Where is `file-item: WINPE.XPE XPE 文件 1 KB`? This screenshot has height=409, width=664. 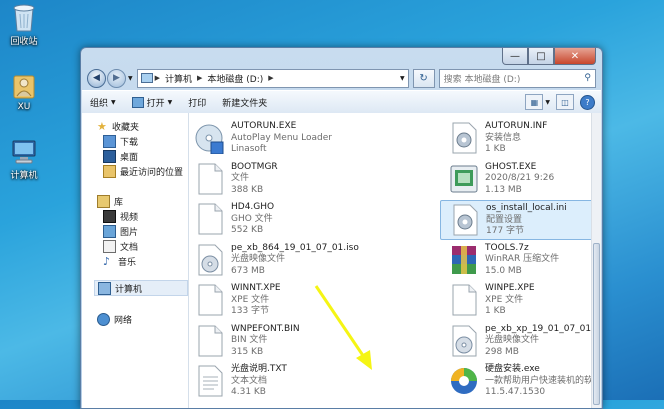 file-item: WINPE.XPE XPE 文件 1 KB is located at coordinates (517, 300).